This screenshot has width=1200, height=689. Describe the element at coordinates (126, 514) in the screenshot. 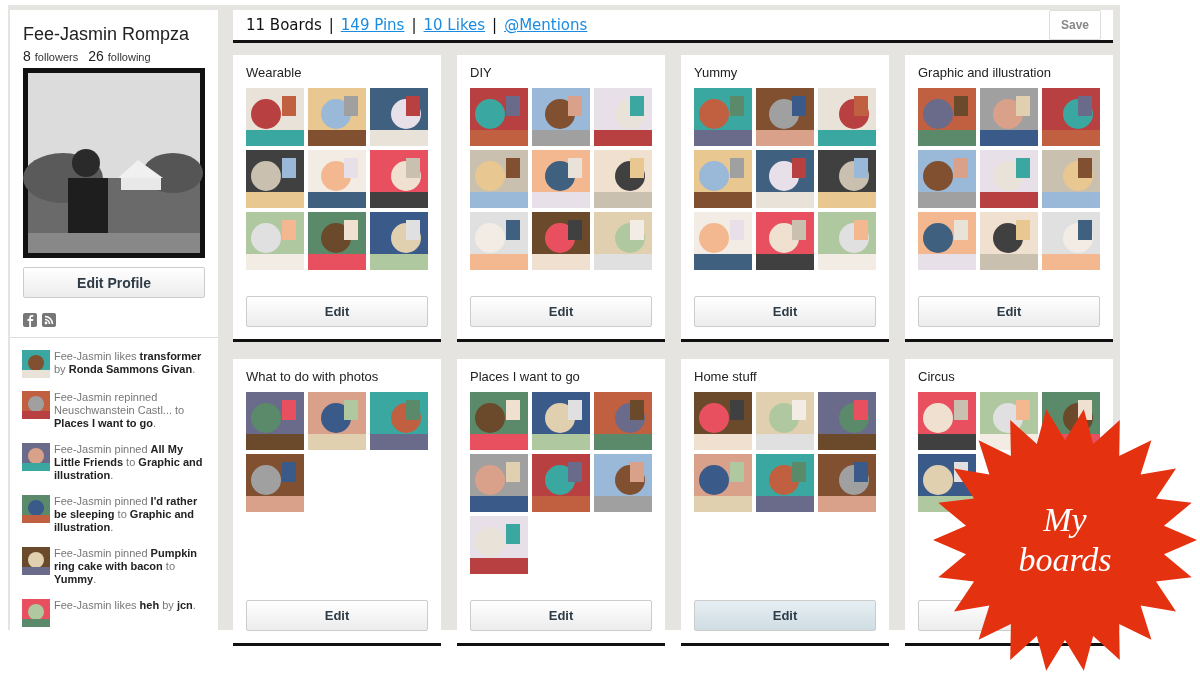

I see `activity-text: Fee-Jasmin pinned I'd rather be sleeping to Graphic and illustration.` at that location.